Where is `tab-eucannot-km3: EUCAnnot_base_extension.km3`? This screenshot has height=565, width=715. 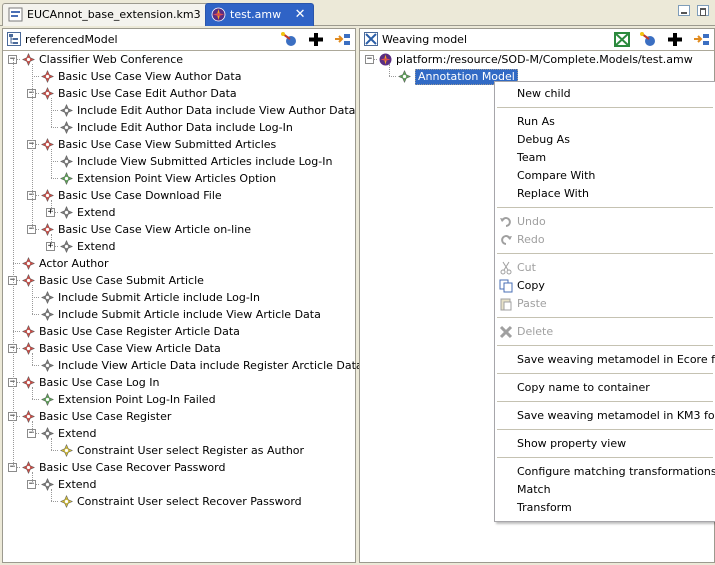 tab-eucannot-km3: EUCAnnot_base_extension.km3 is located at coordinates (106, 14).